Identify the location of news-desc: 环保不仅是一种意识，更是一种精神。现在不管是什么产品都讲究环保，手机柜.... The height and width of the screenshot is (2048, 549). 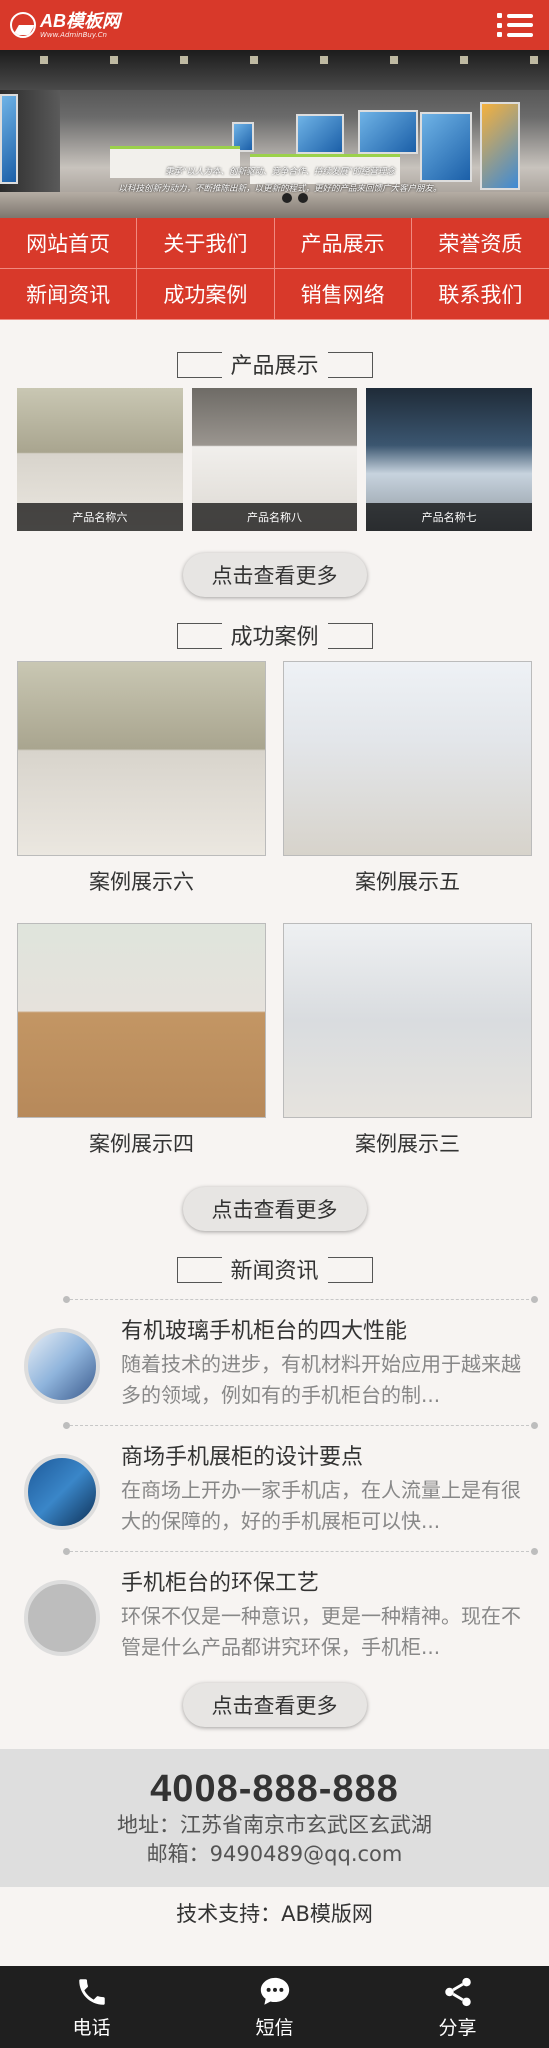
(321, 1631).